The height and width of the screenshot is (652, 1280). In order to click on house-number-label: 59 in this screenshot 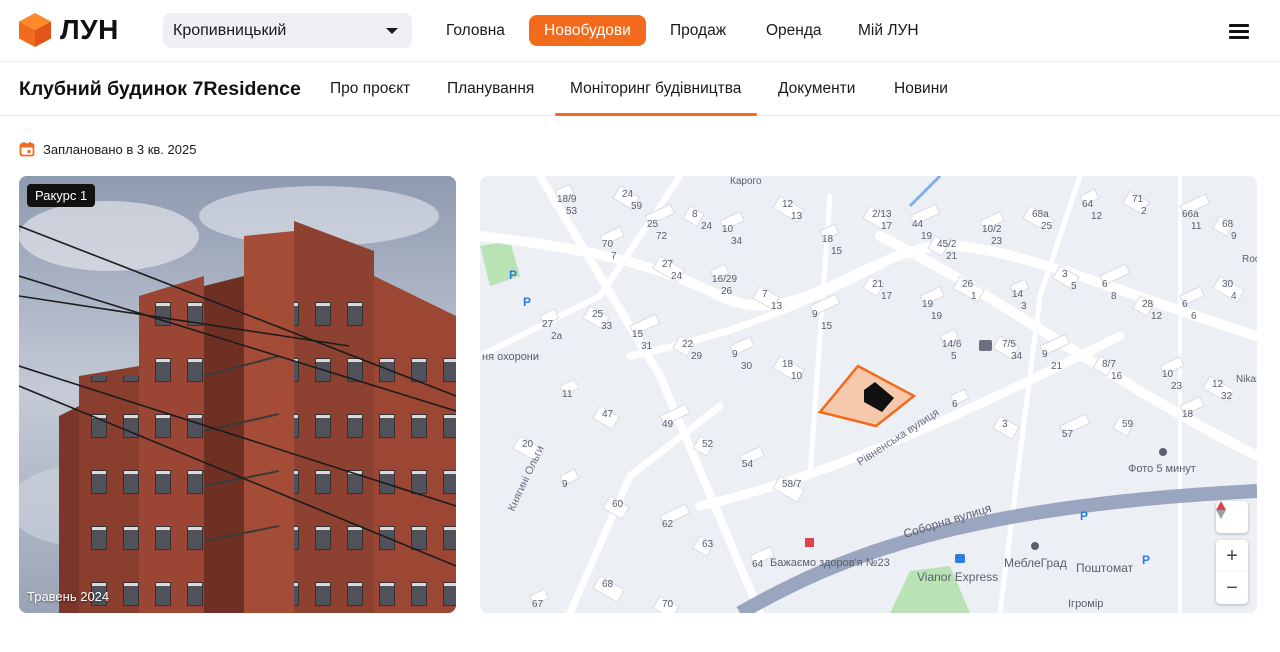, I will do `click(1128, 424)`.